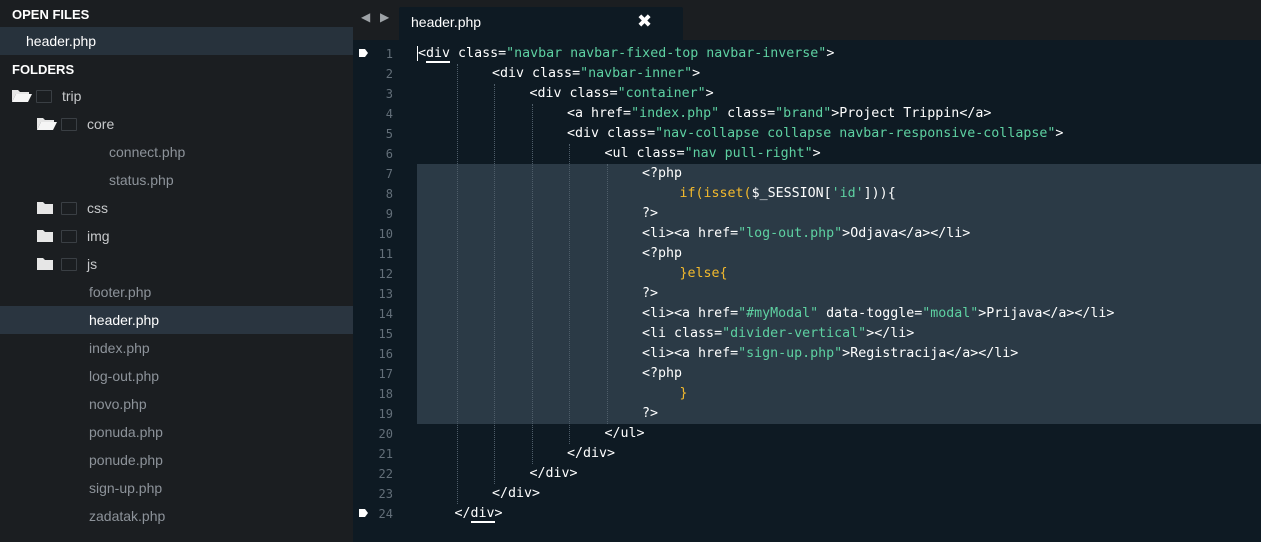  What do you see at coordinates (385, 414) in the screenshot?
I see `line-number: 19` at bounding box center [385, 414].